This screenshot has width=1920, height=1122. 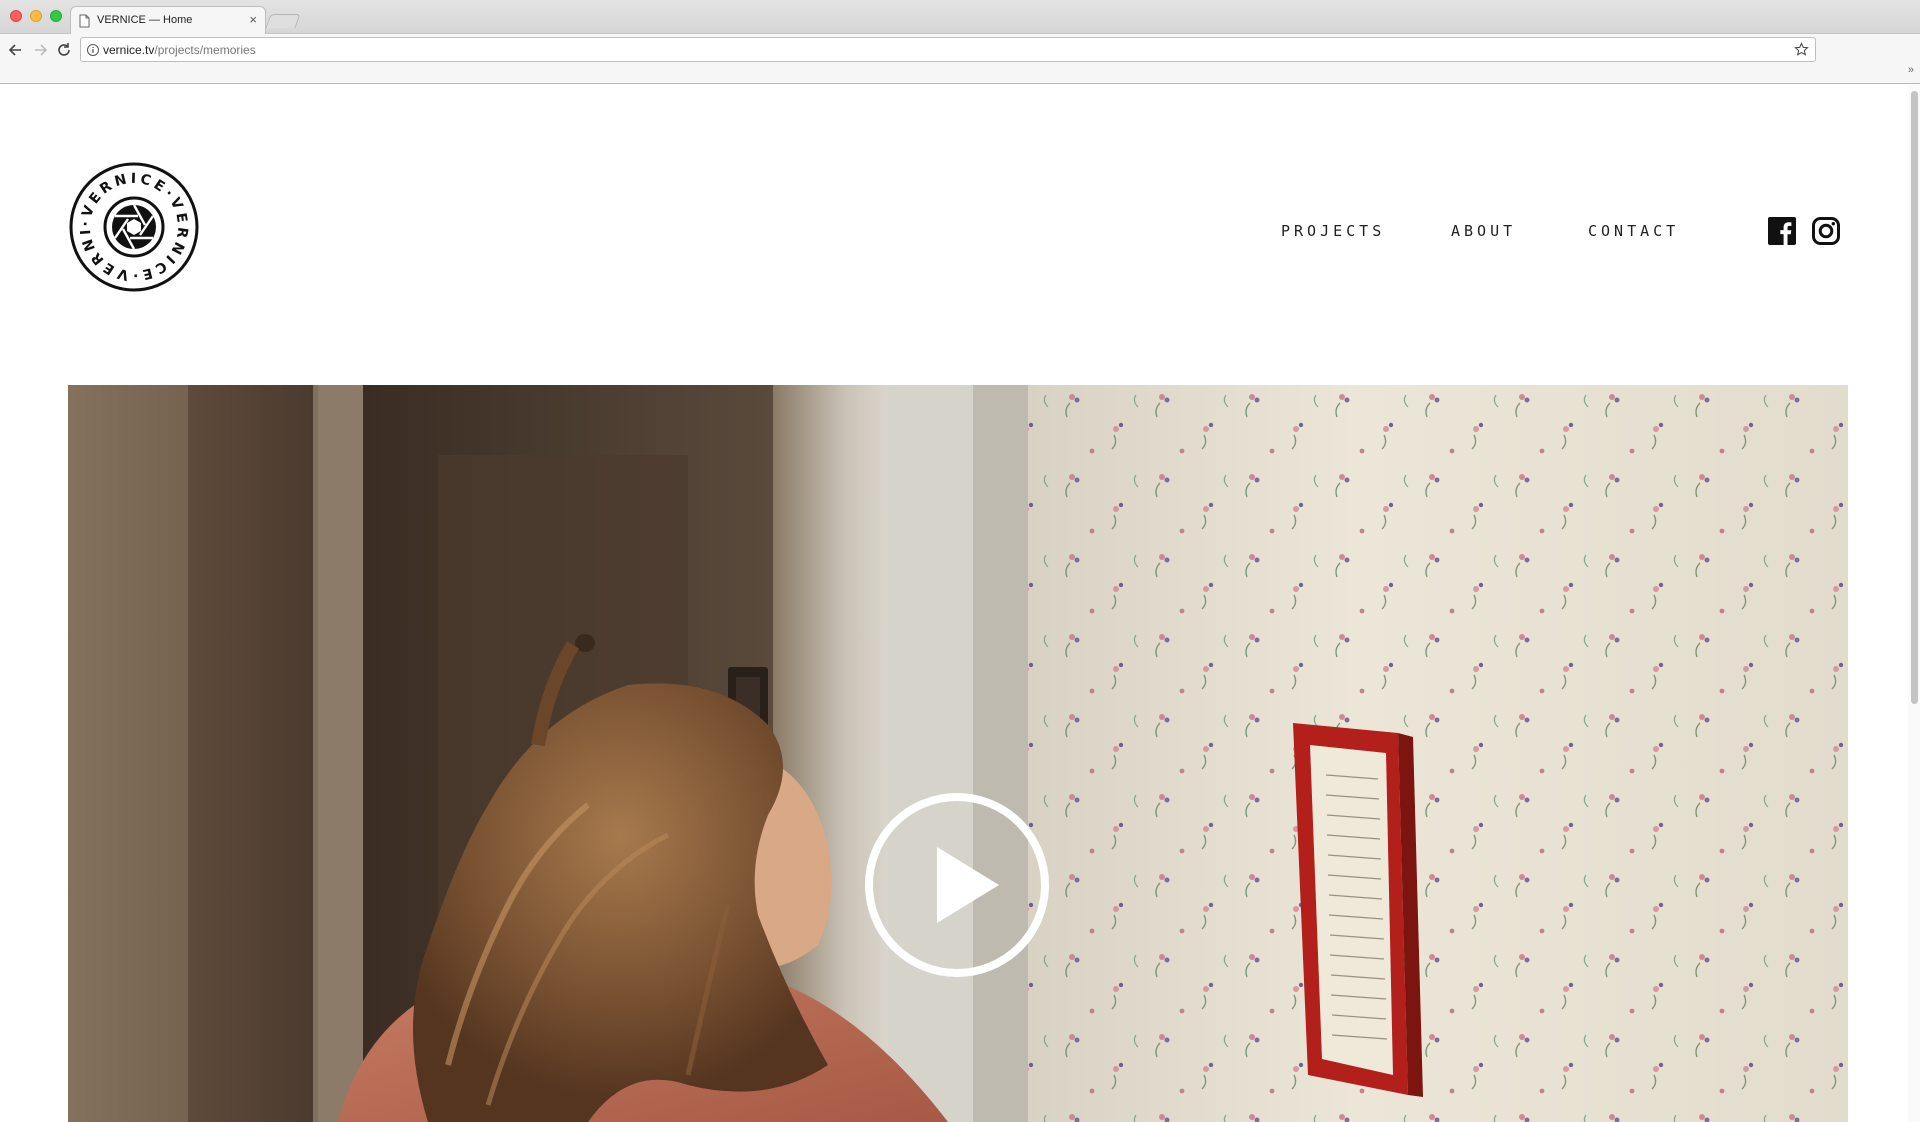 I want to click on address-bar: vernice.tv/projects/memories, so click(x=948, y=49).